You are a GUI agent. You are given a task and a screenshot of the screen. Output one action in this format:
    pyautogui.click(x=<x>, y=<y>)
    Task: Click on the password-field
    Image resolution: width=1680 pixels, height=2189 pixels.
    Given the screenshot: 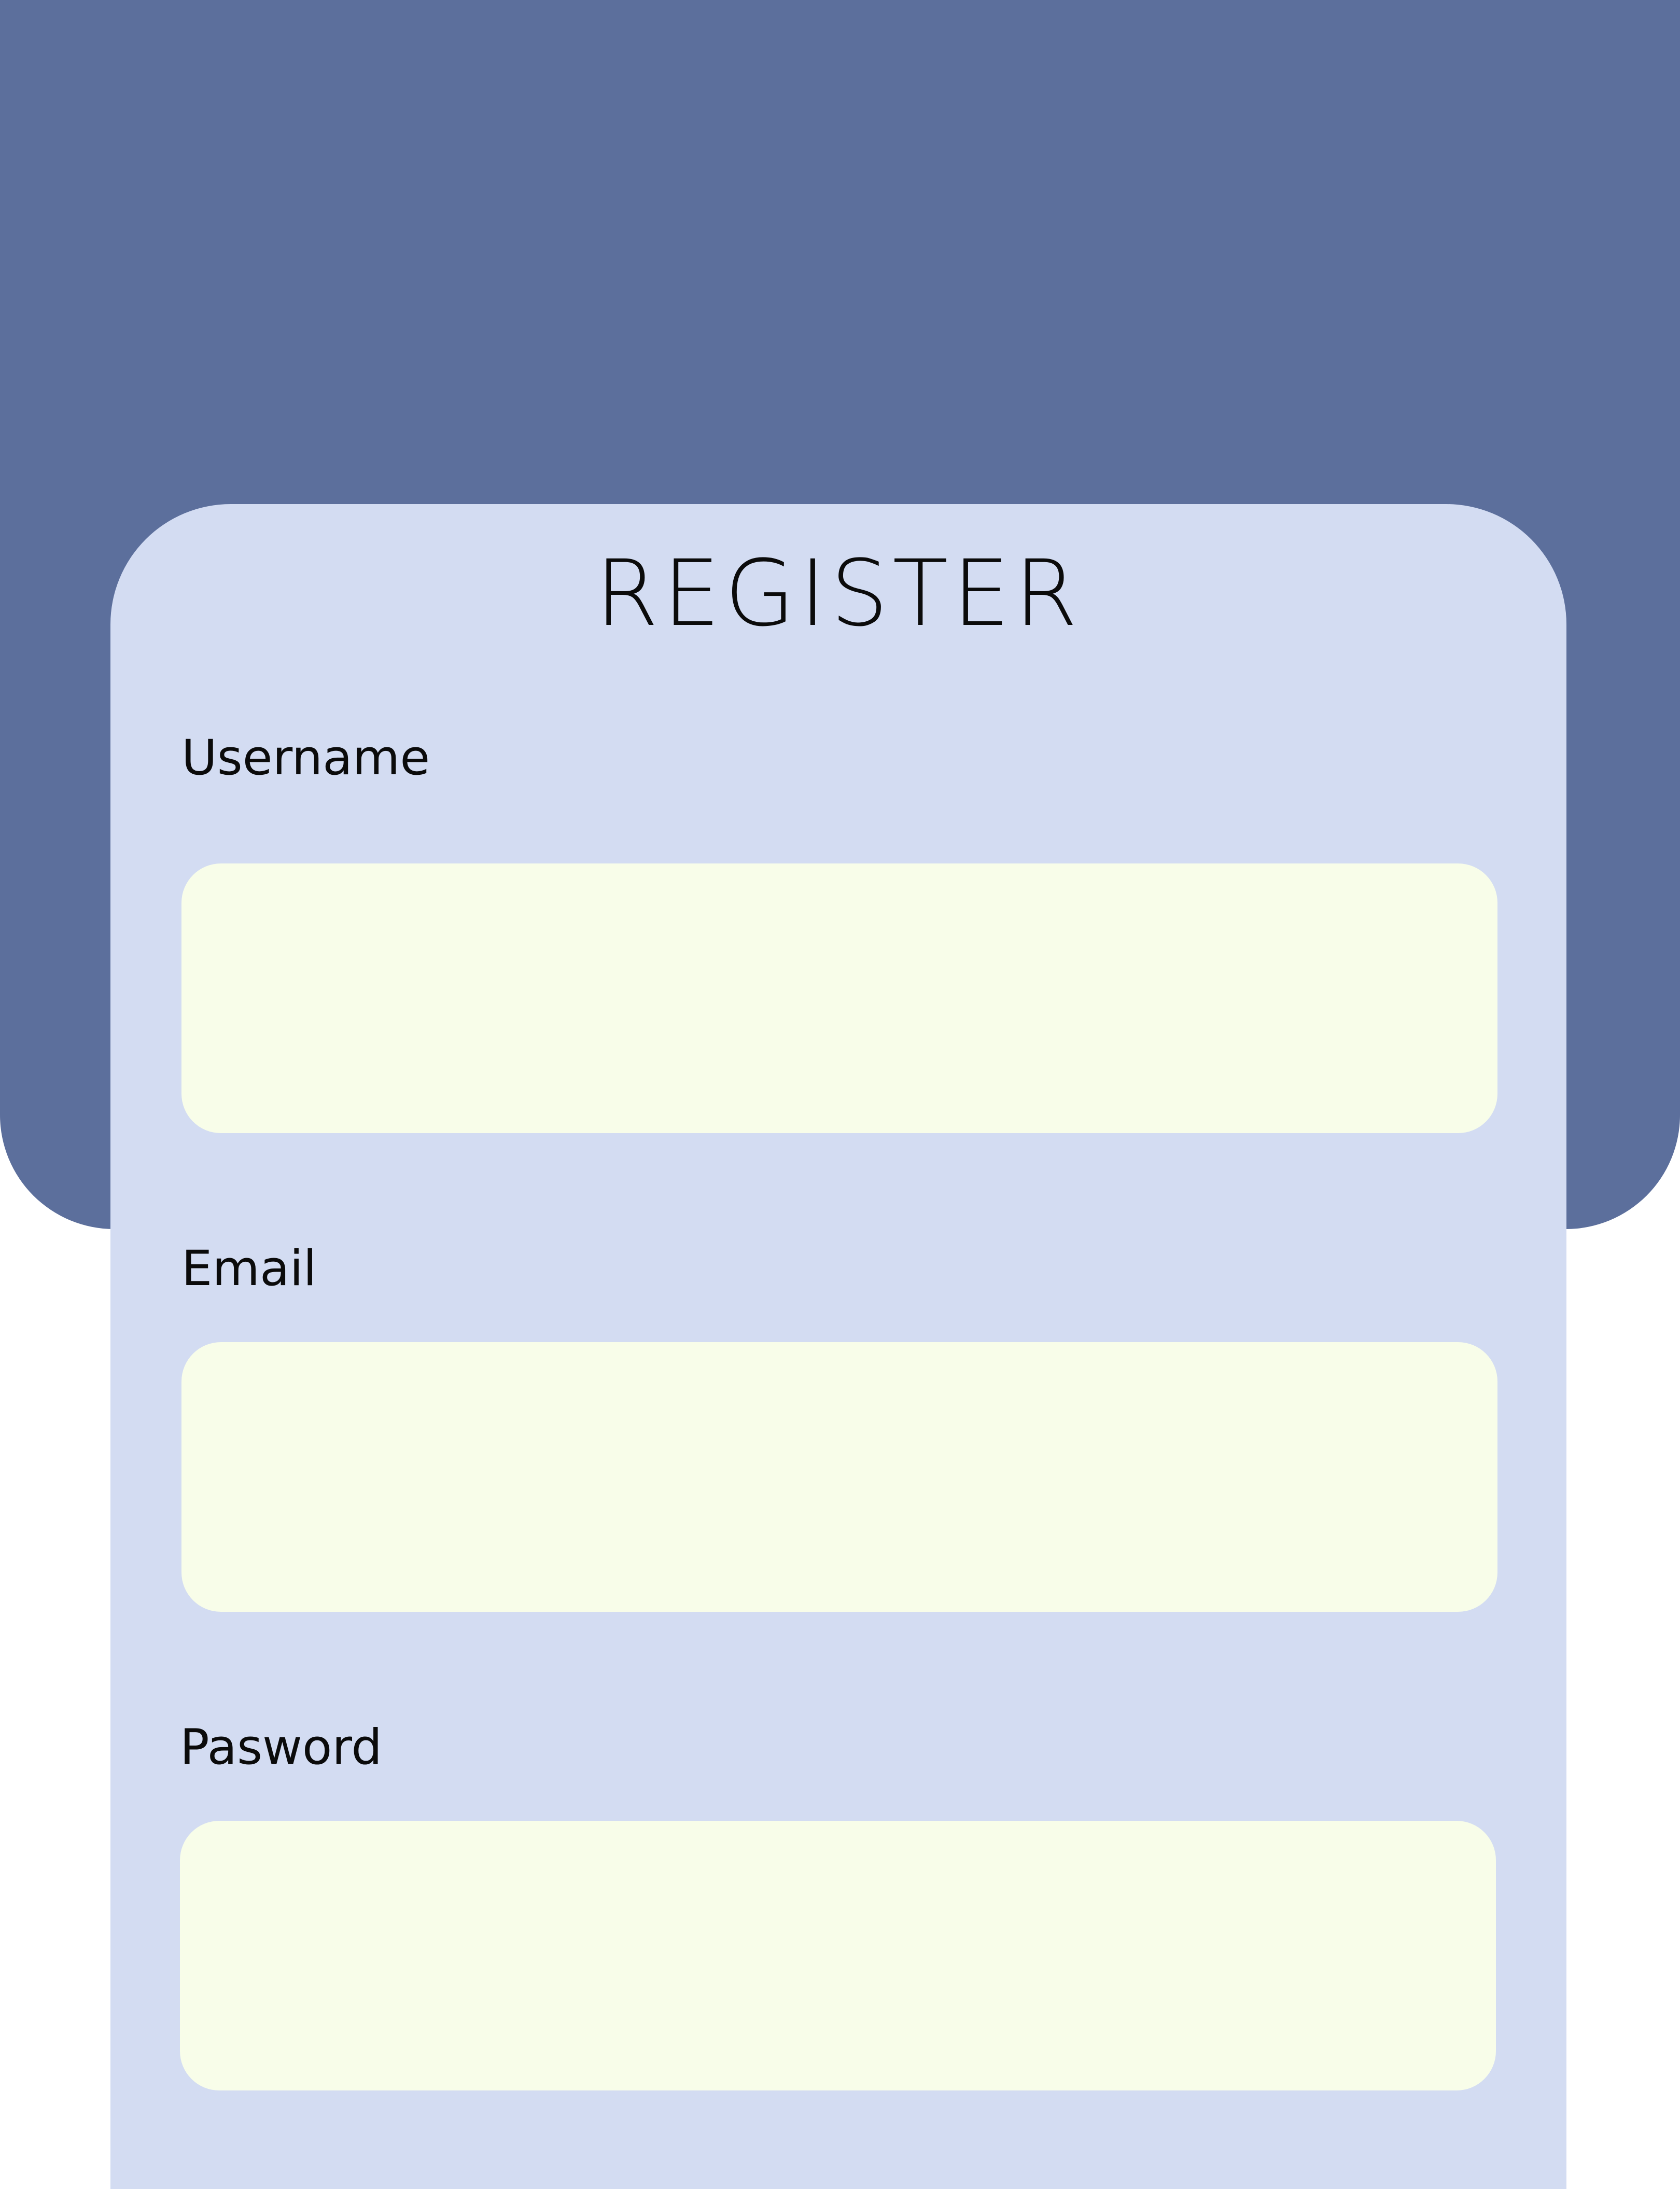 What is the action you would take?
    pyautogui.click(x=838, y=1955)
    